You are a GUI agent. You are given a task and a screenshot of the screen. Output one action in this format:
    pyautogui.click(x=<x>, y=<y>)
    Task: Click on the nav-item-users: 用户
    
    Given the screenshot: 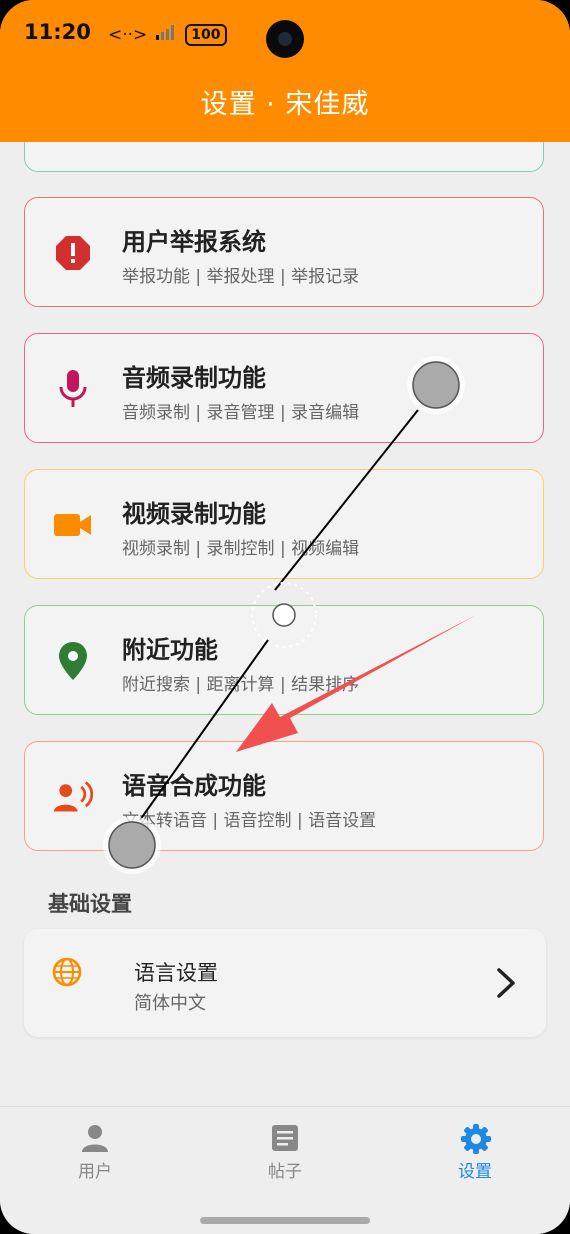 What is the action you would take?
    pyautogui.click(x=95, y=1152)
    